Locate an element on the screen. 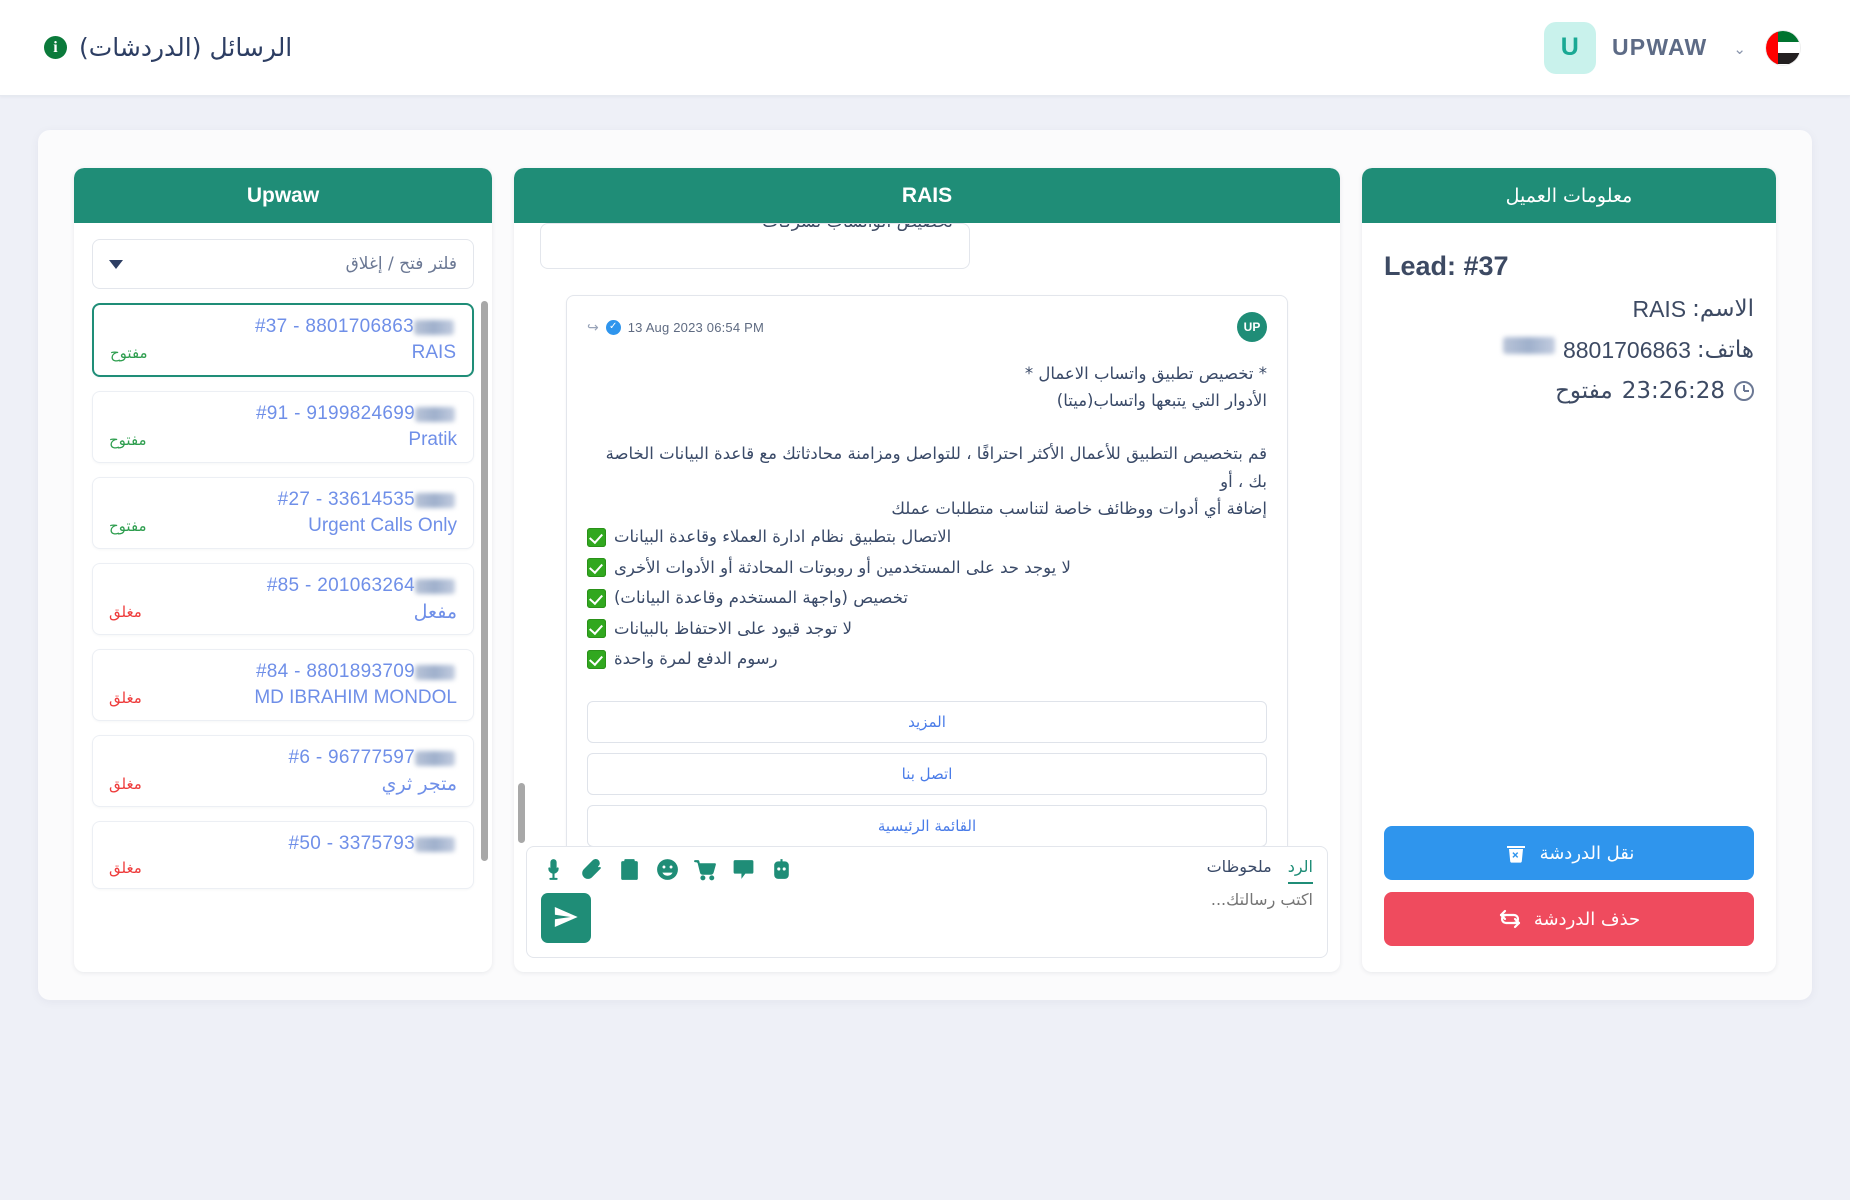 The image size is (1850, 1200). chat-list-item: #50 - 3375793 مغلق is located at coordinates (283, 855).